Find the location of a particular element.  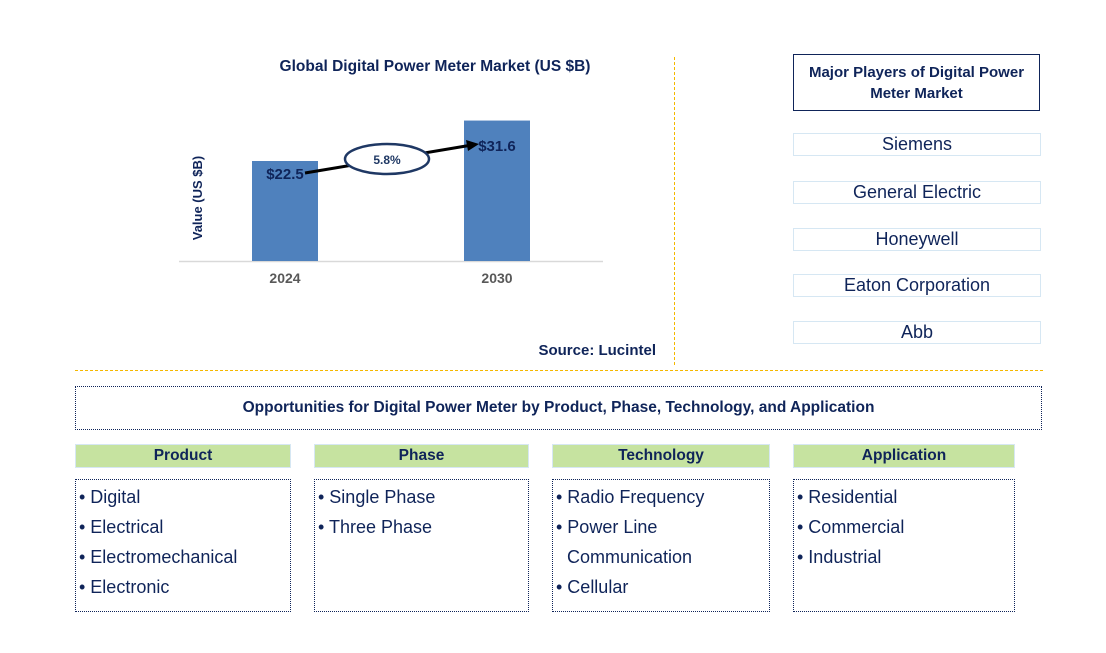

category-item: • Electrical is located at coordinates (121, 527).